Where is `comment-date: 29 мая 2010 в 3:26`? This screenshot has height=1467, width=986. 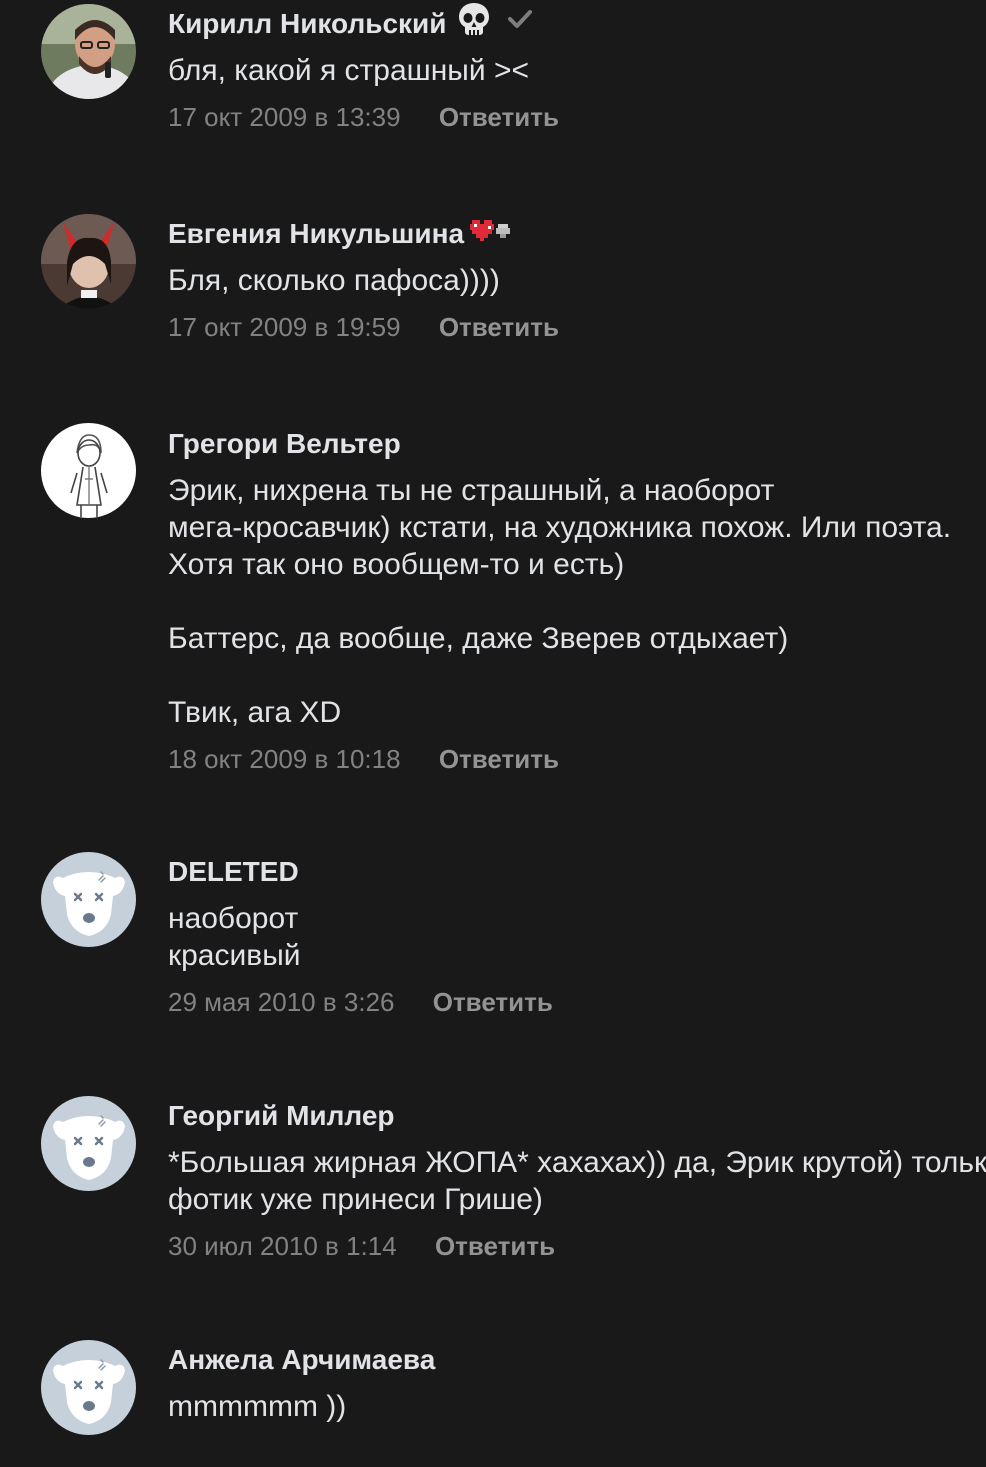 comment-date: 29 мая 2010 в 3:26 is located at coordinates (281, 1002).